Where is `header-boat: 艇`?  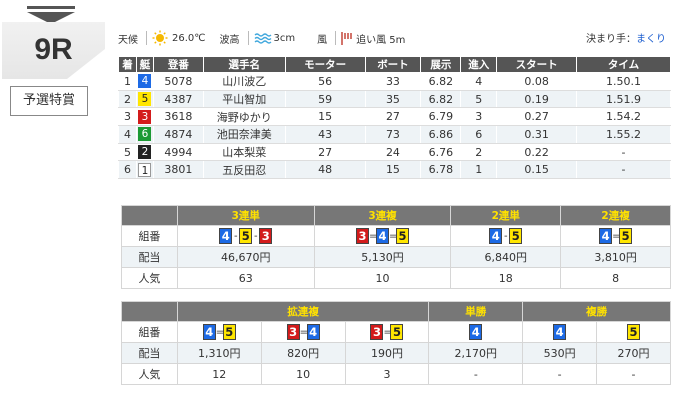 header-boat: 艇 is located at coordinates (144, 64).